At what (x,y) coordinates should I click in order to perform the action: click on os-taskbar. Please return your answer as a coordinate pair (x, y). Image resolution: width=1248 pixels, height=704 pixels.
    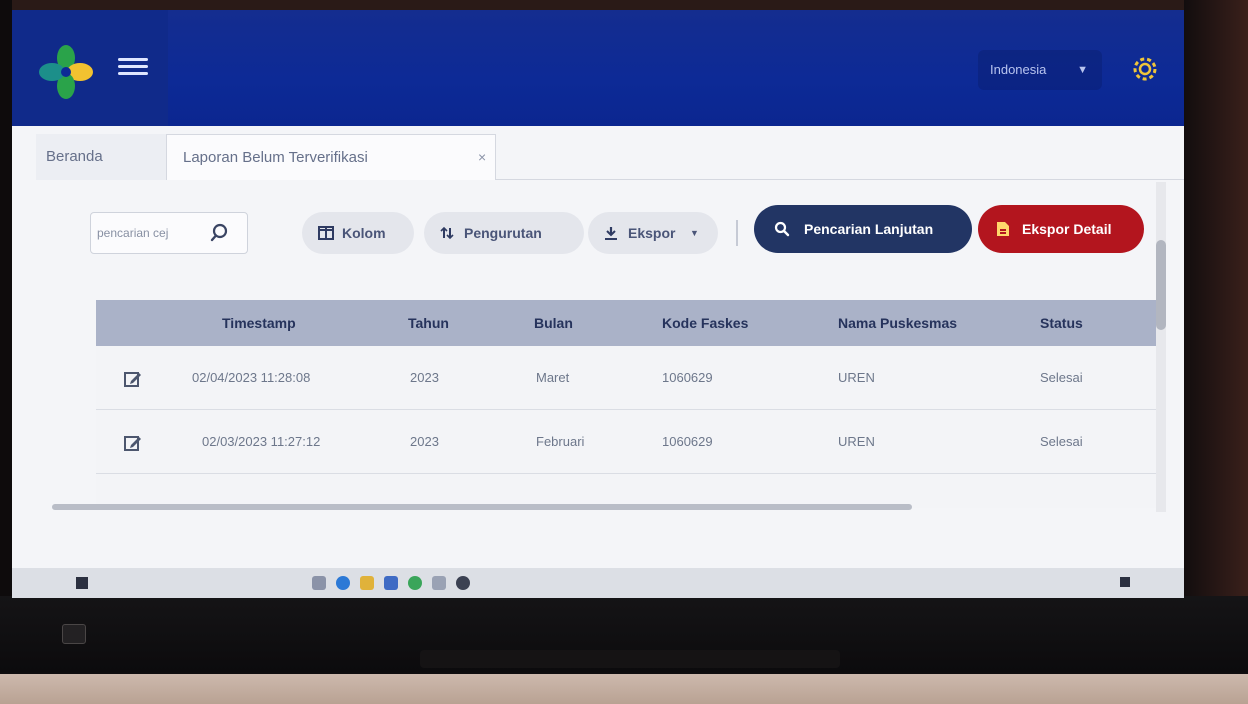
    Looking at the image, I should click on (598, 583).